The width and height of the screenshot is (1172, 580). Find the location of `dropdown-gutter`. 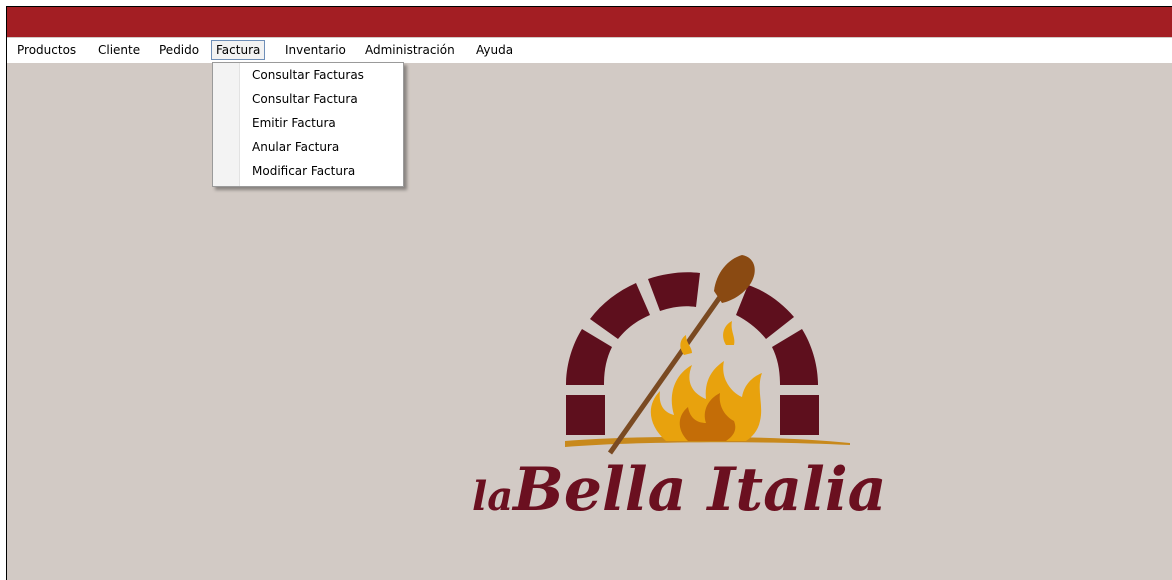

dropdown-gutter is located at coordinates (226, 124).